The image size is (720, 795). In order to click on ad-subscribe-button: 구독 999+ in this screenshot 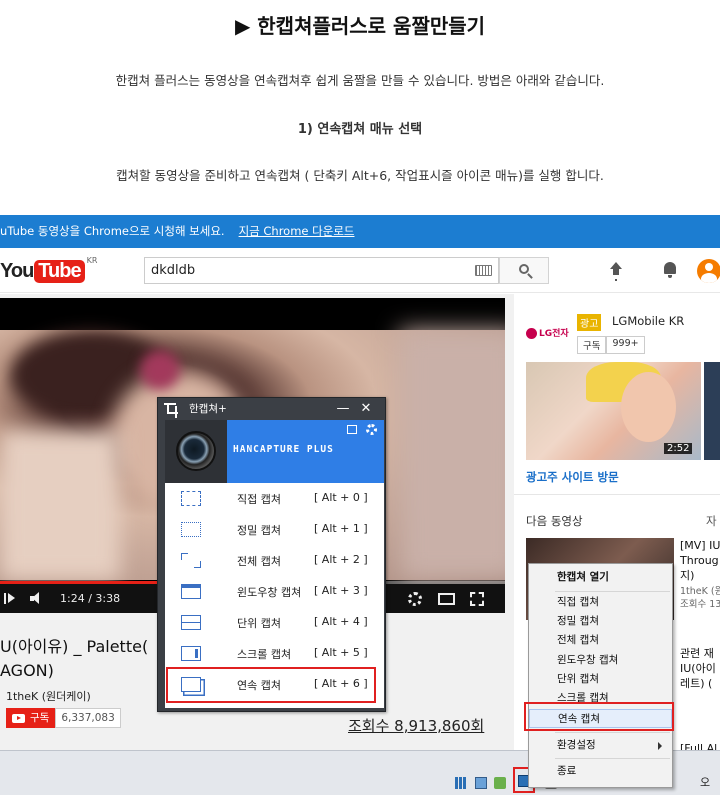, I will do `click(611, 345)`.